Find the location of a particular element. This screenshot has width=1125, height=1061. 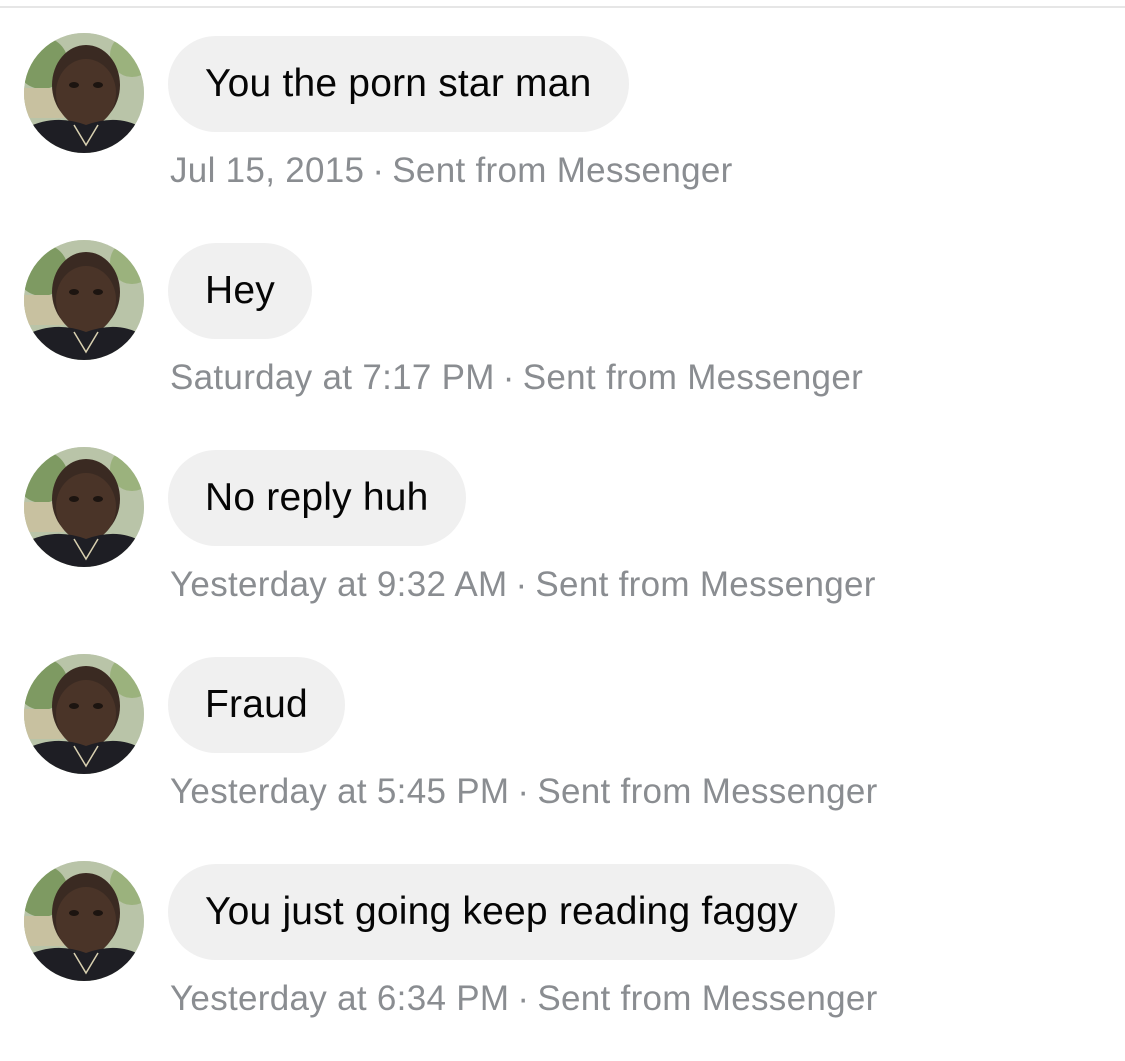

message-bubble: You just going keep reading faggy is located at coordinates (501, 912).